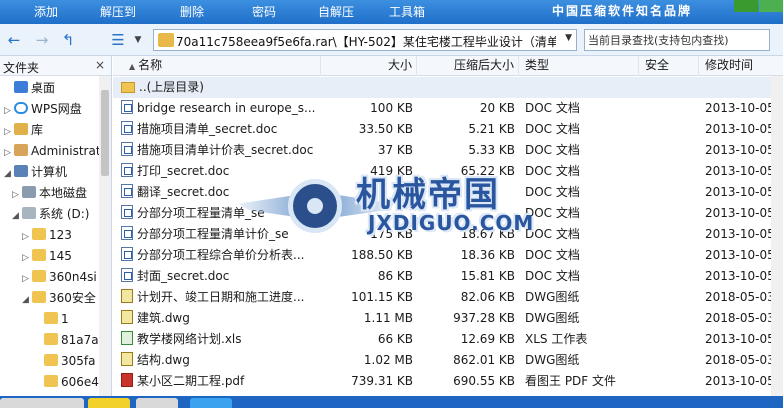 The height and width of the screenshot is (408, 783). I want to click on tree-item: ◢ 360安全, so click(59, 298).